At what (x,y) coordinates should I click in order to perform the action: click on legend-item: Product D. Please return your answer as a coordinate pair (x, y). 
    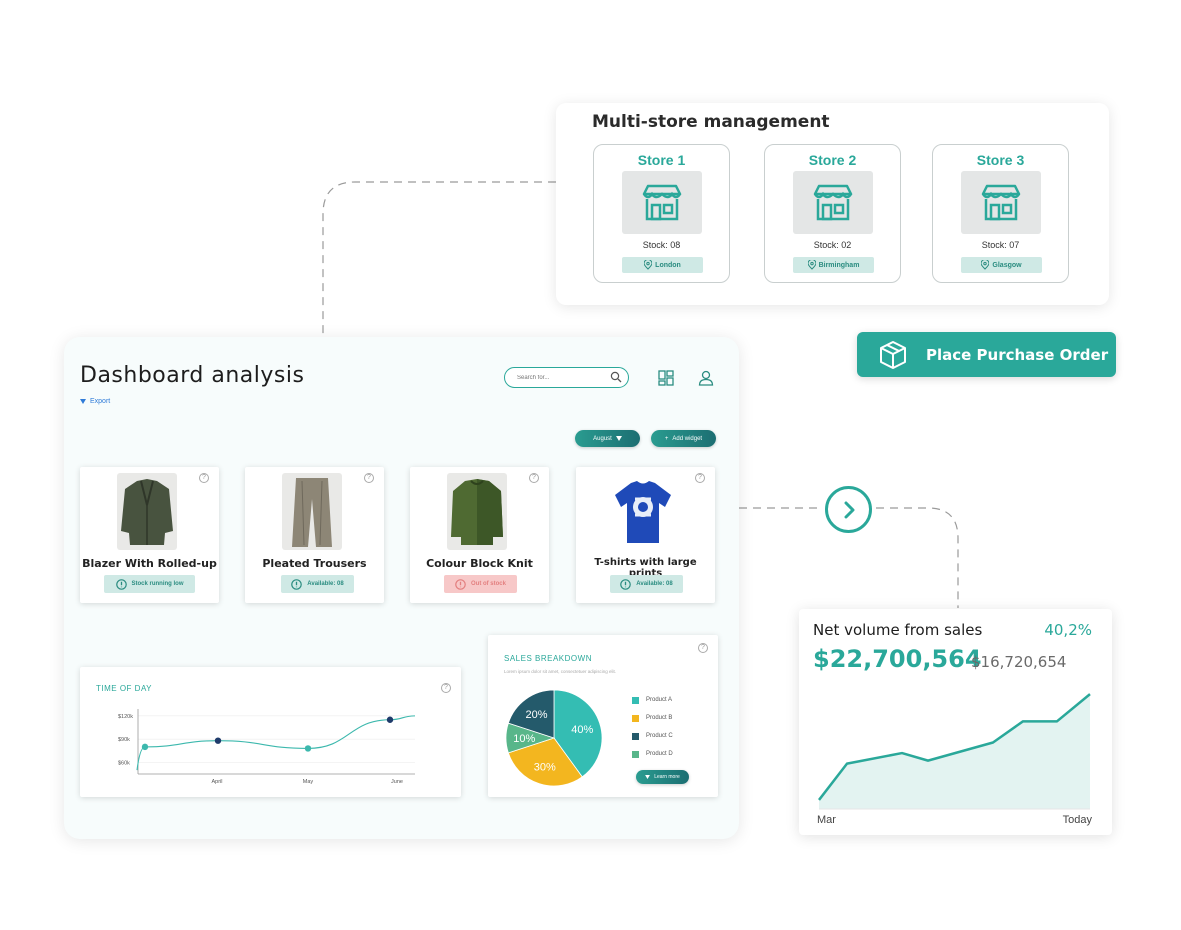
    Looking at the image, I should click on (652, 754).